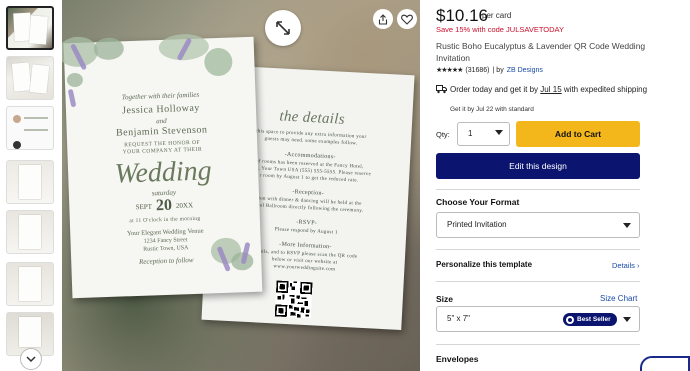  Describe the element at coordinates (594, 319) in the screenshot. I see `best-seller-label: Best Seller` at that location.